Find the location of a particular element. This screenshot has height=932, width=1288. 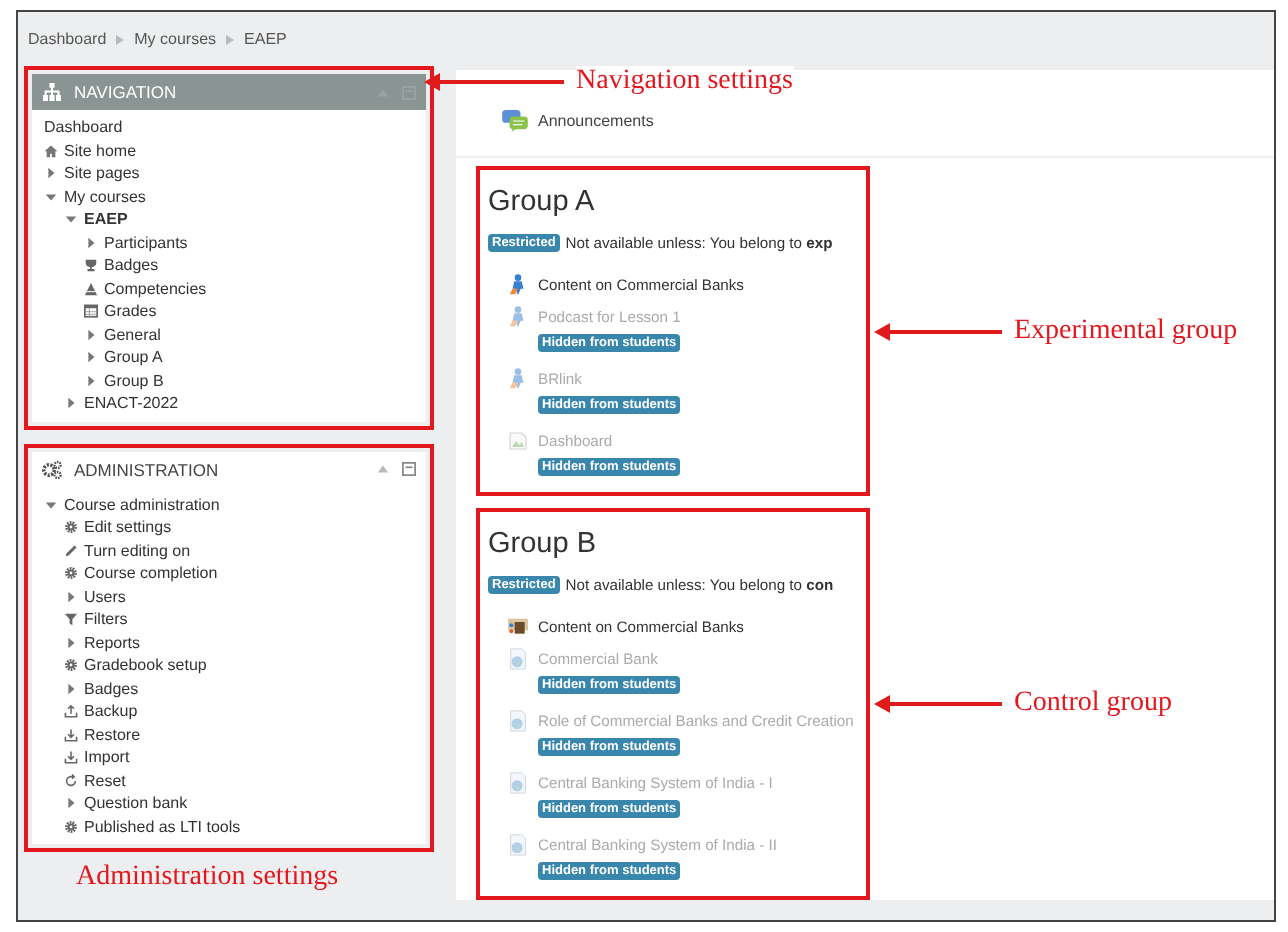

tree-item: EAEP is located at coordinates (106, 219).